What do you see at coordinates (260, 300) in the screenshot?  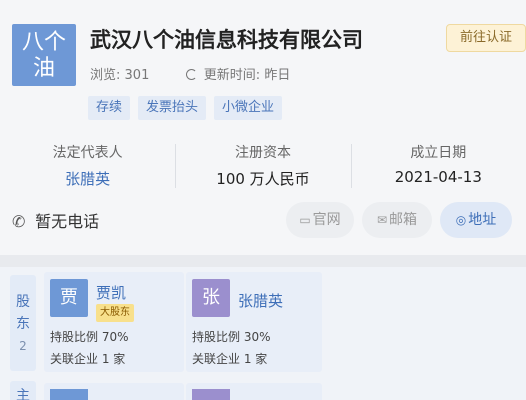 I see `shareholder-name: 张腊英` at bounding box center [260, 300].